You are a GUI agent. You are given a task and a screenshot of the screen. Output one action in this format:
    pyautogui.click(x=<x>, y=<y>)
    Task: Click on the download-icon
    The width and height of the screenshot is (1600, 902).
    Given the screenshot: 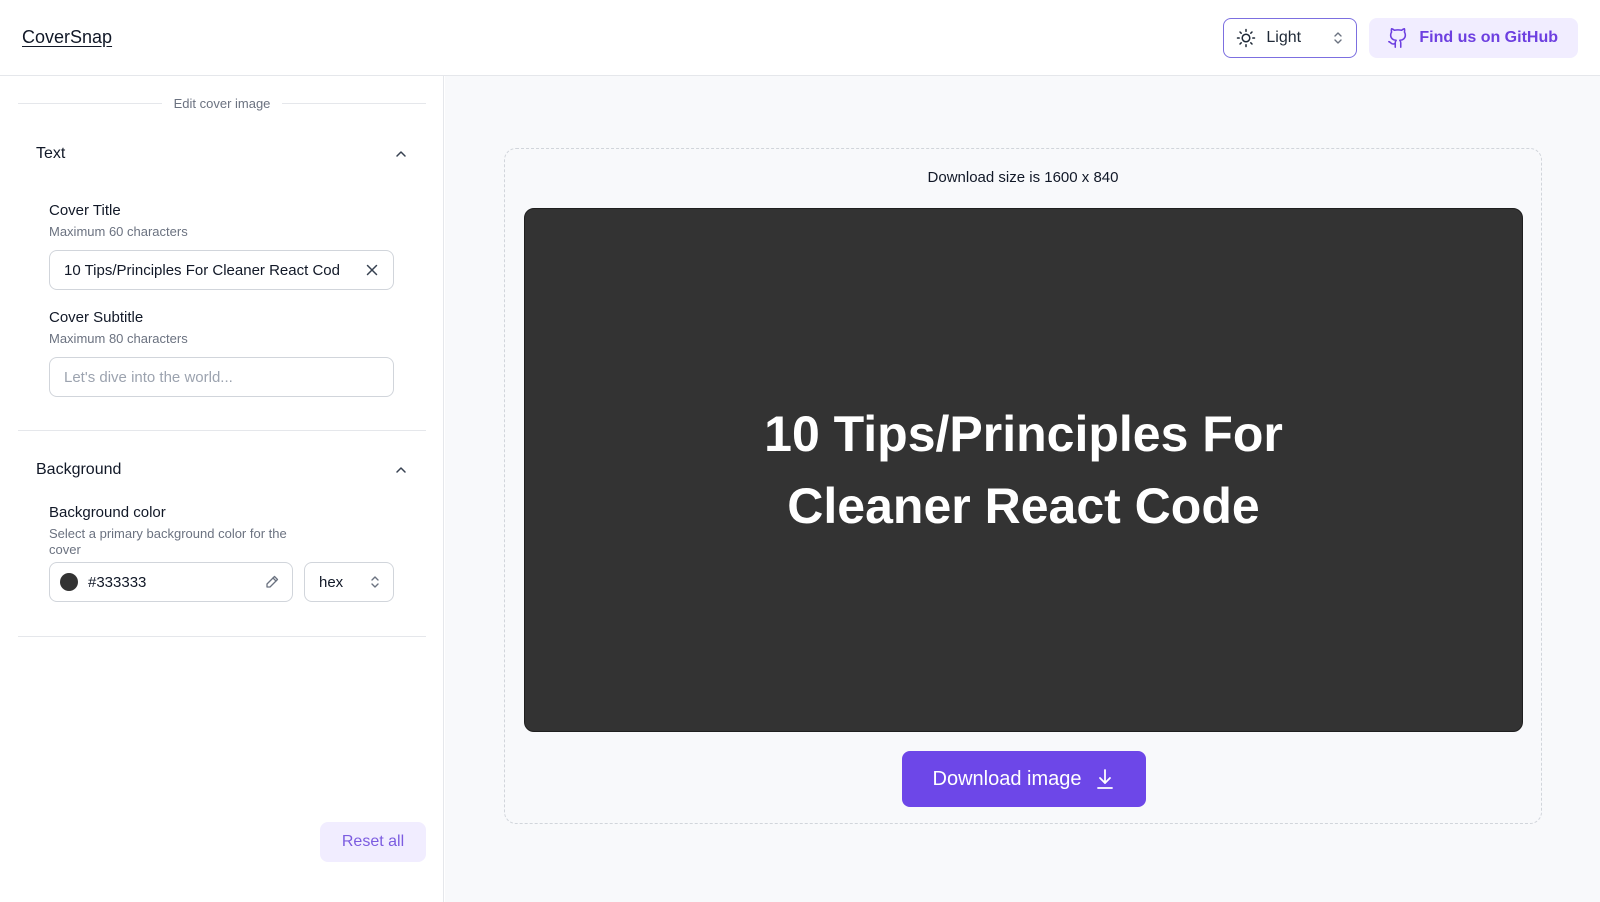 What is the action you would take?
    pyautogui.click(x=1105, y=779)
    